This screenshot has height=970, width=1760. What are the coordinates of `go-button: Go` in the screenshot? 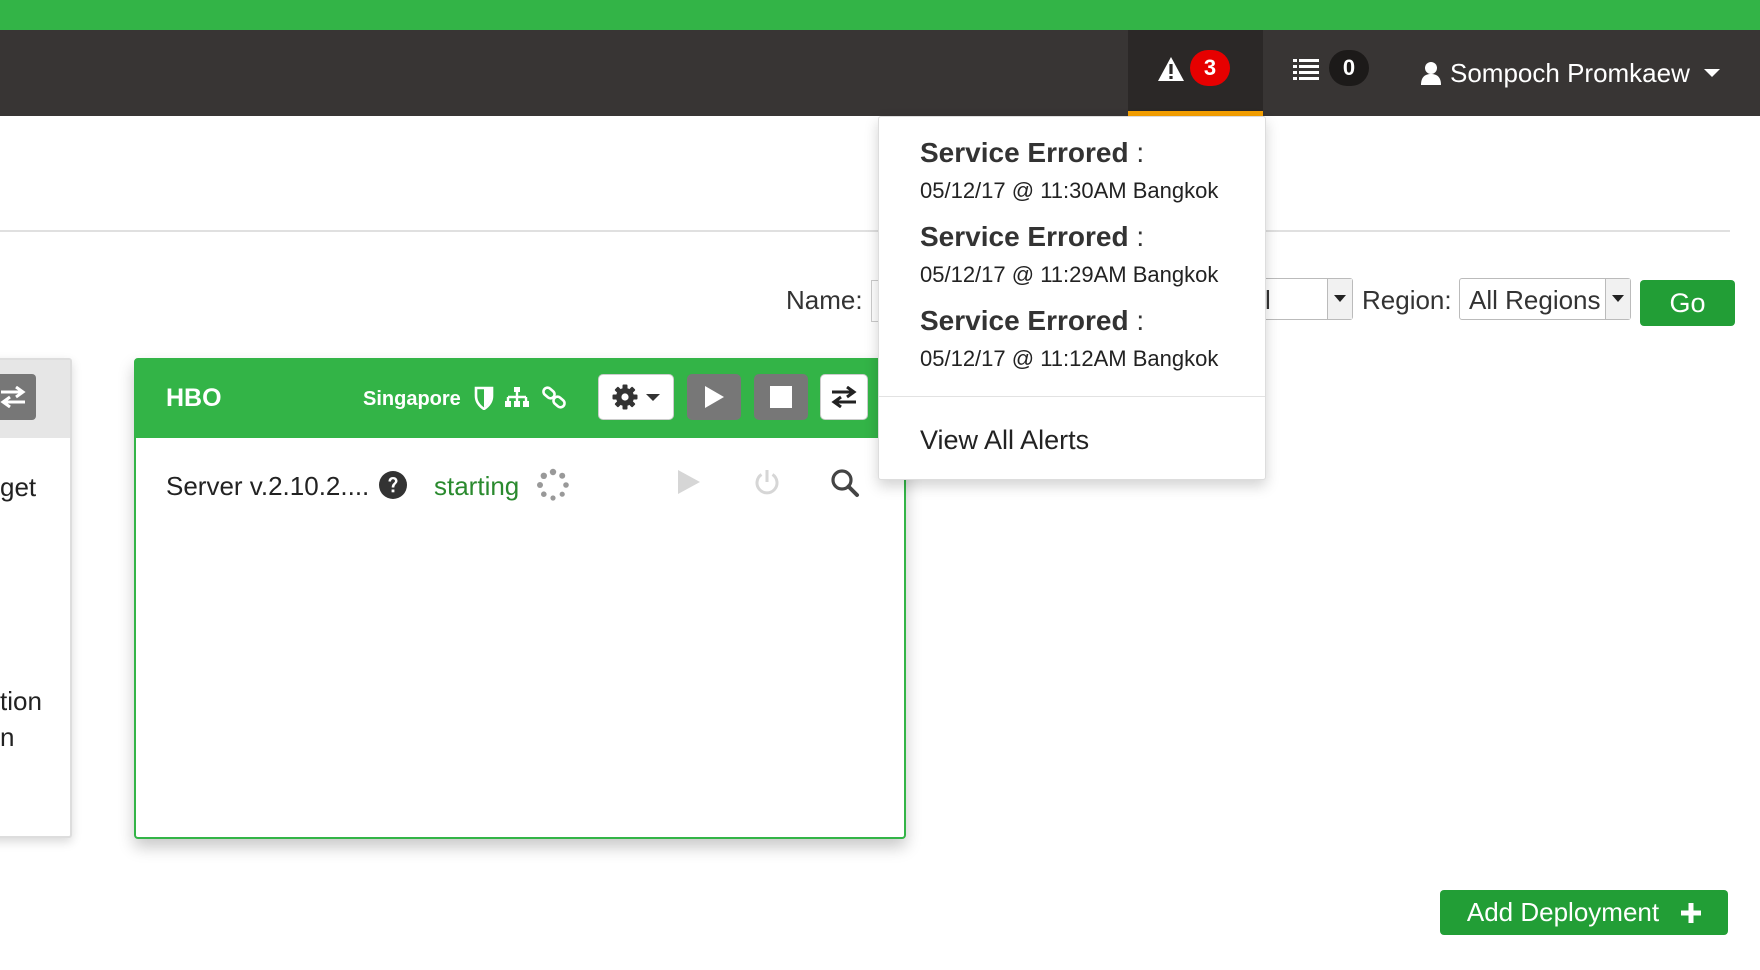 It's located at (1687, 303).